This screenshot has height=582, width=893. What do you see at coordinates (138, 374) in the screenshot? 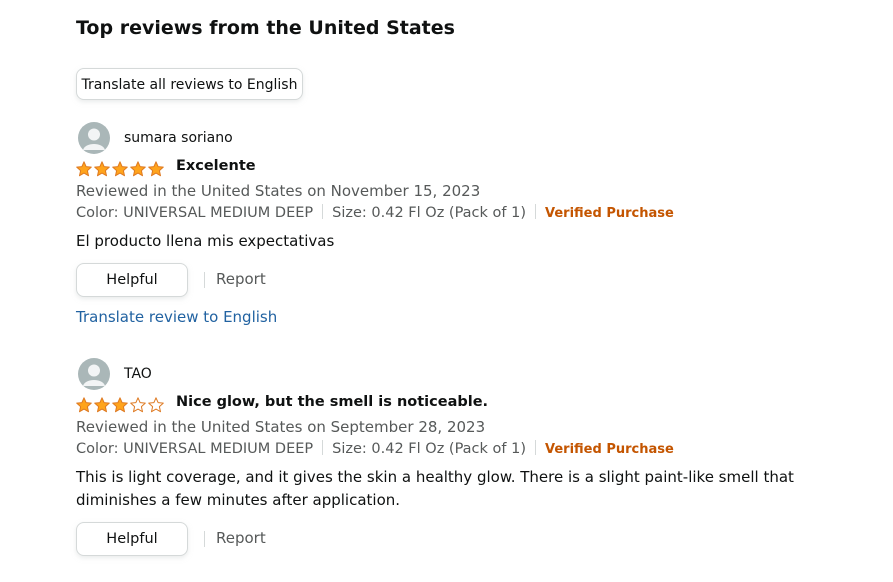
I see `reviewer-name: TAO` at bounding box center [138, 374].